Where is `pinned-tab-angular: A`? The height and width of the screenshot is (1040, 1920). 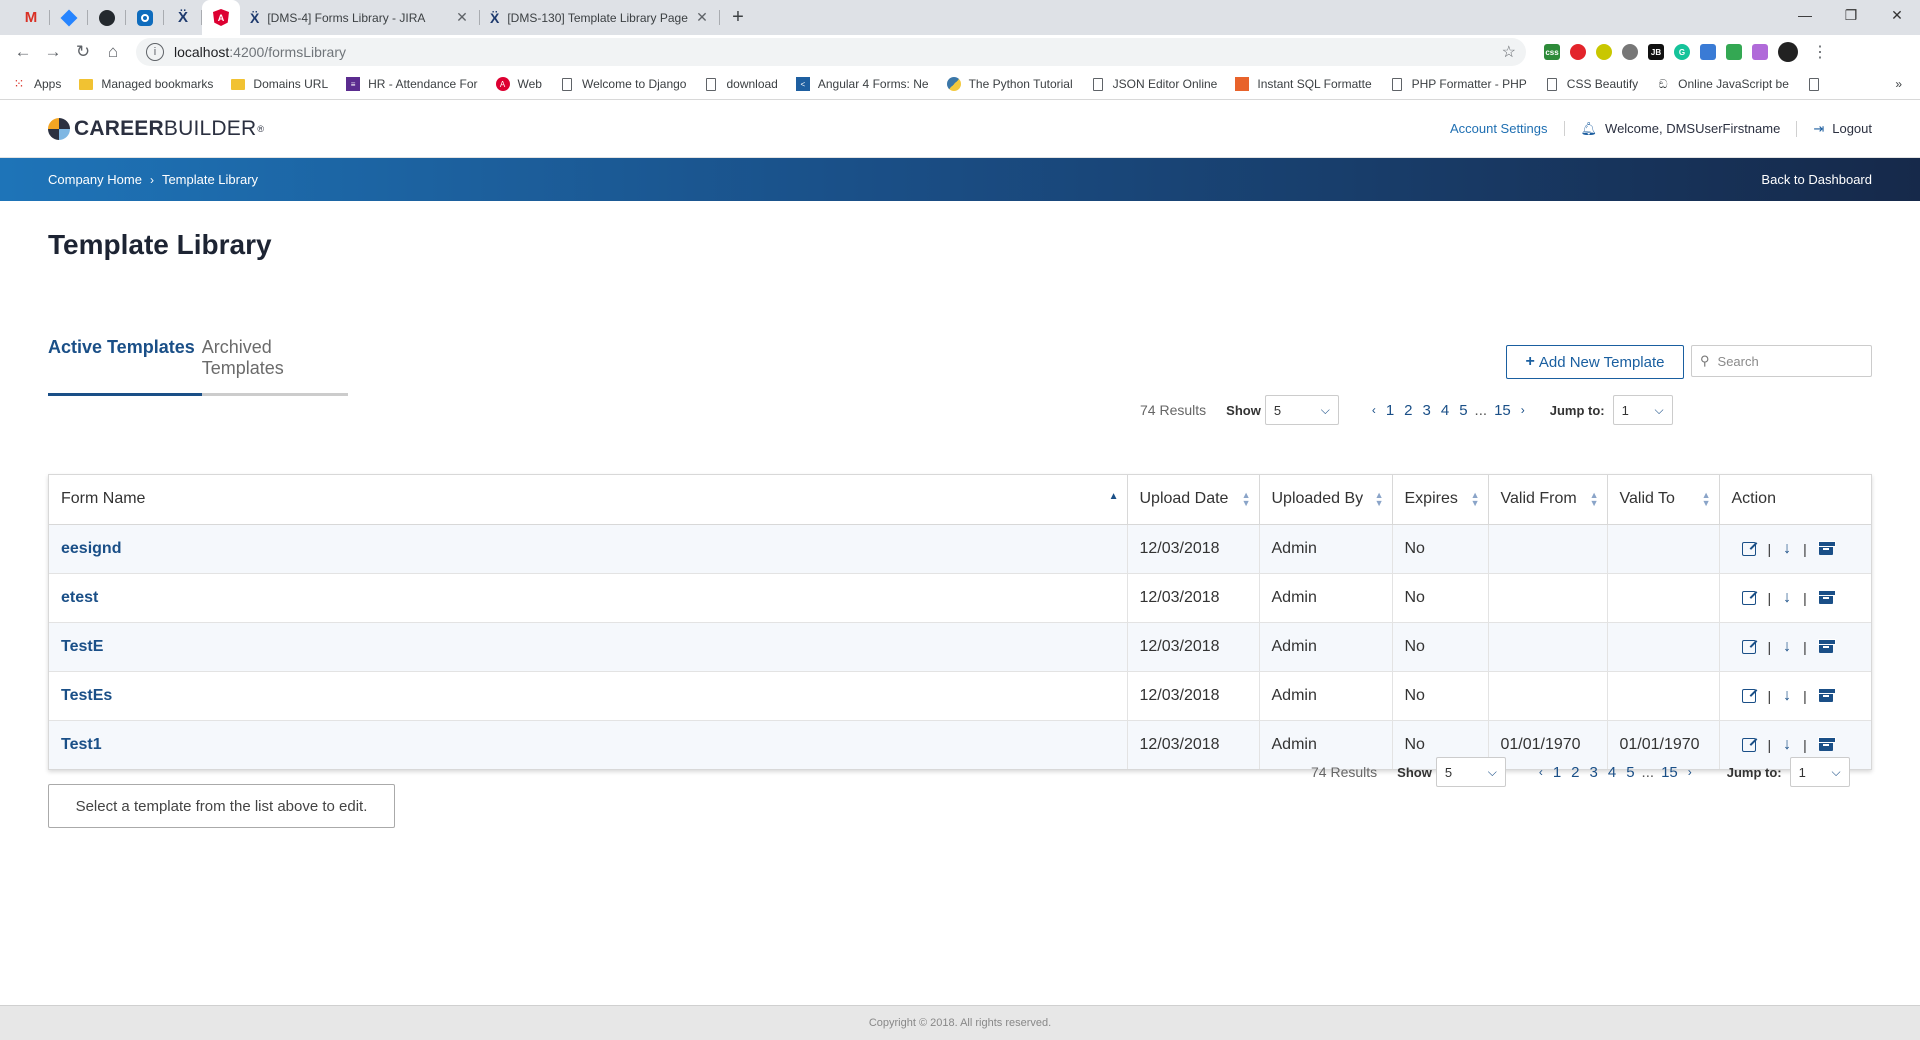
pinned-tab-angular: A is located at coordinates (221, 17).